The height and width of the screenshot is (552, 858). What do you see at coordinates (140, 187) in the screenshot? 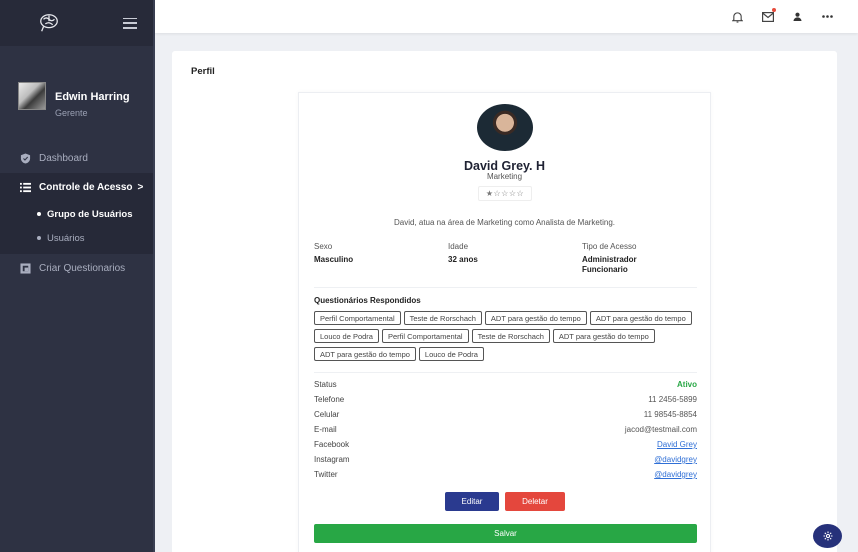
I see `chevron-right-icon: >` at bounding box center [140, 187].